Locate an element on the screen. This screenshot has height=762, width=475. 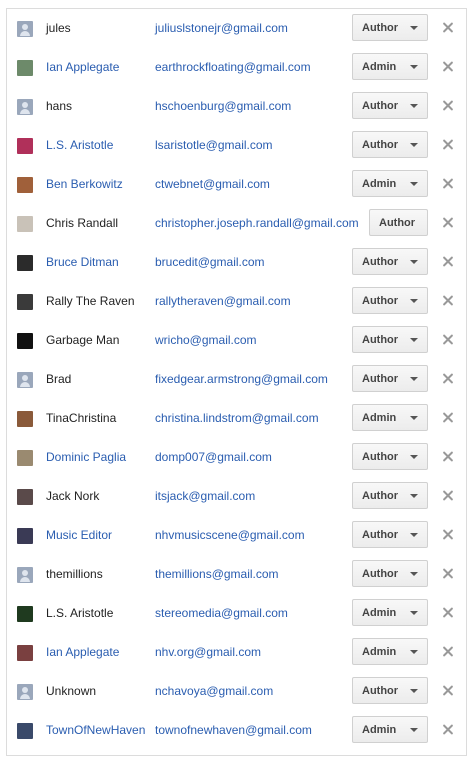
user-email: ctwebnet@gmail.com is located at coordinates (212, 184).